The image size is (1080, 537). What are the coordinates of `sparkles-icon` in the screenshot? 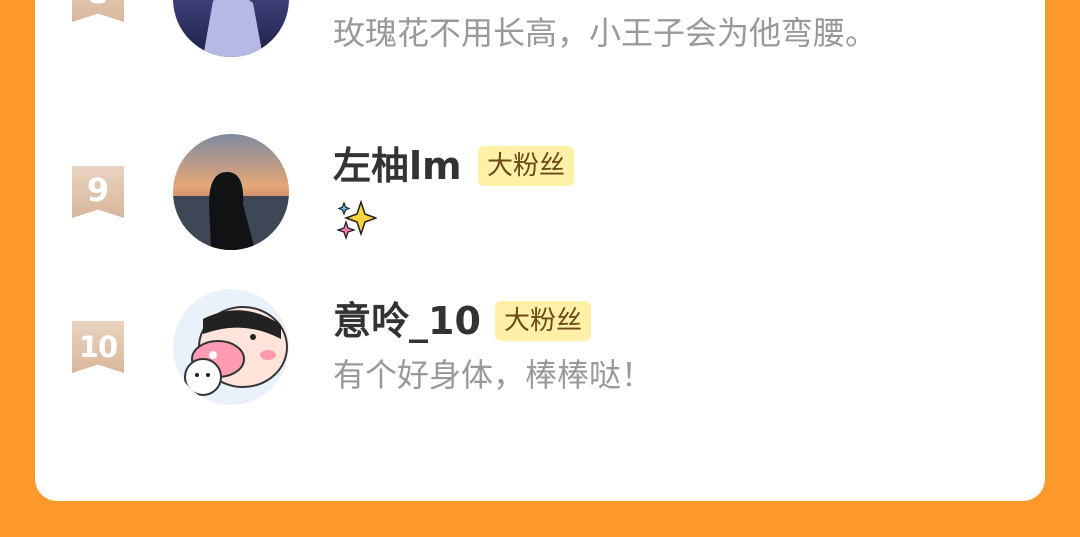 It's located at (357, 221).